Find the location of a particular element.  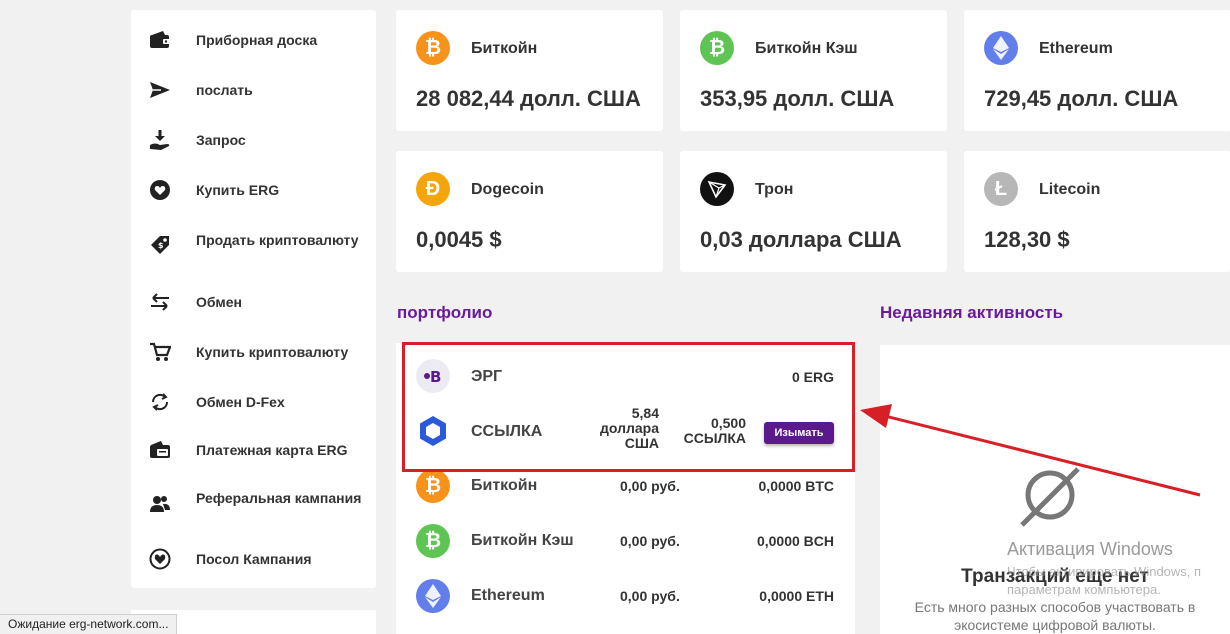

price-card-price: 128,30 $ is located at coordinates (1027, 239).